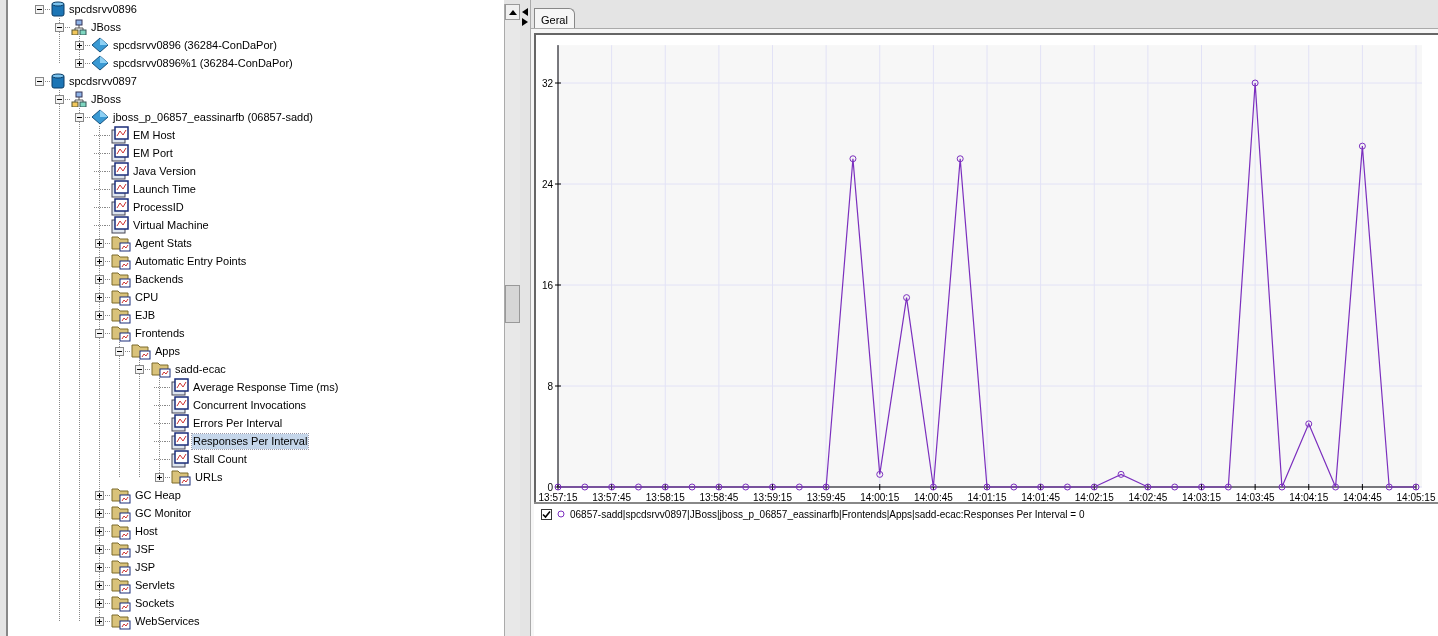 The height and width of the screenshot is (636, 1438). Describe the element at coordinates (154, 135) in the screenshot. I see `tree-item: EM Host` at that location.